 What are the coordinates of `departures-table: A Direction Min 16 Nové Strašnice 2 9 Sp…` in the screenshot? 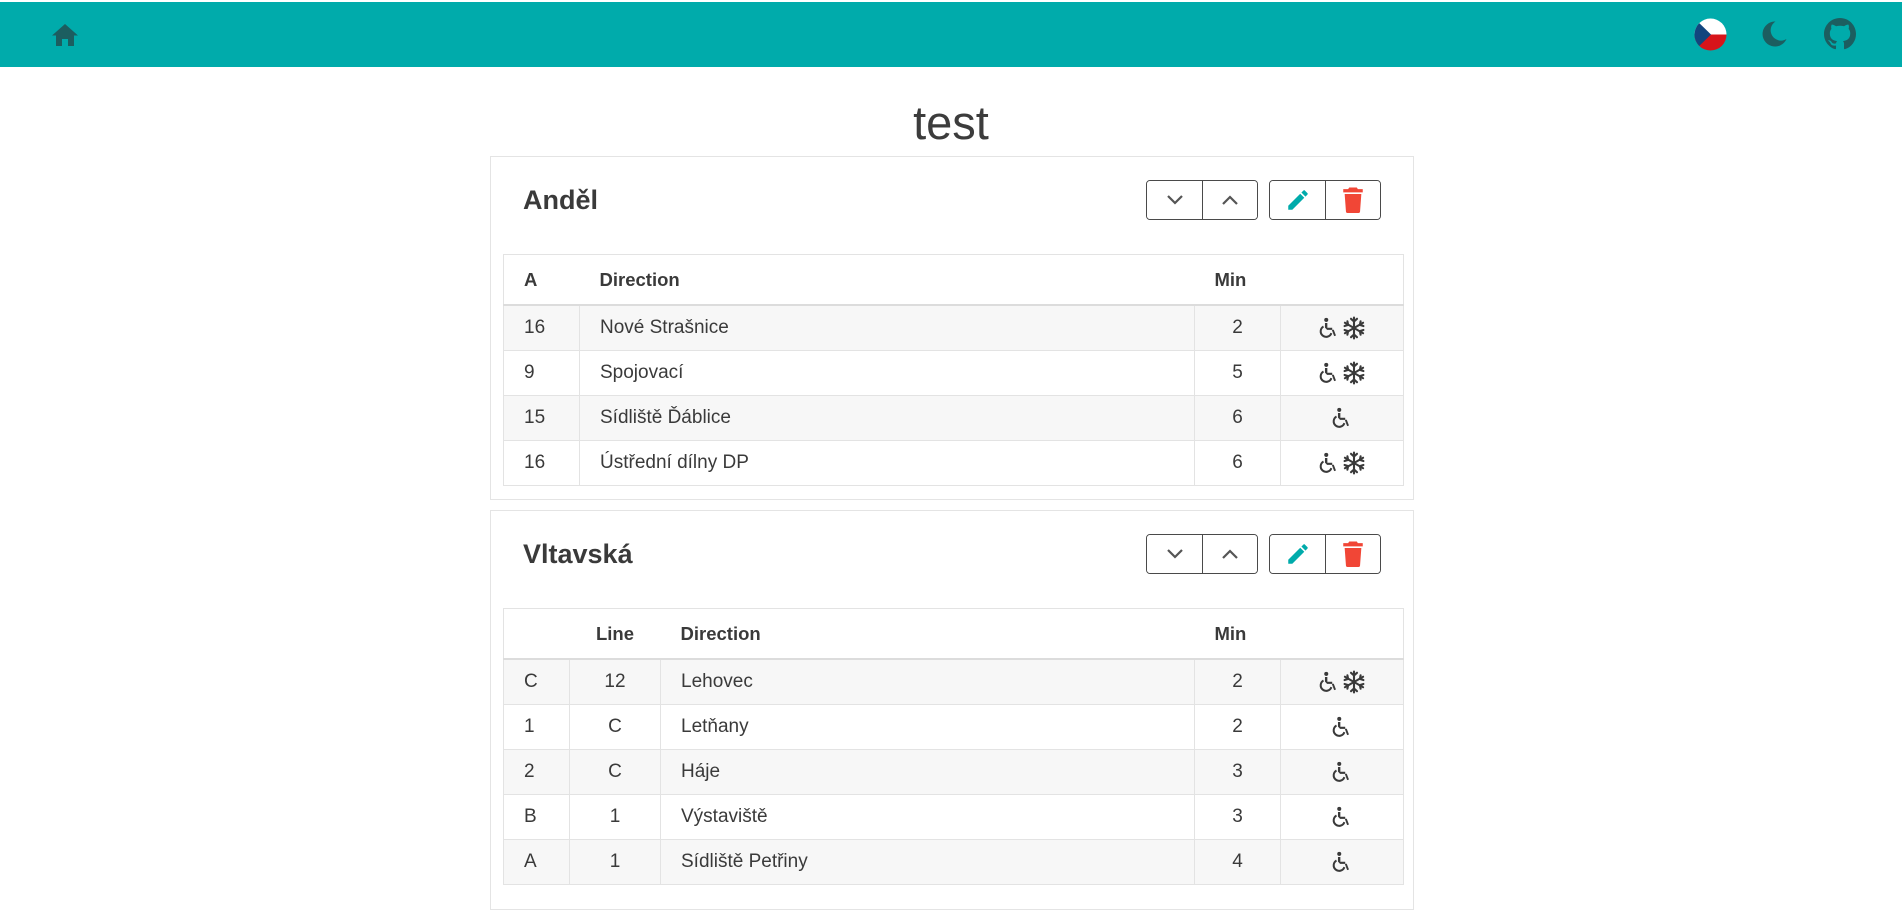 It's located at (953, 370).